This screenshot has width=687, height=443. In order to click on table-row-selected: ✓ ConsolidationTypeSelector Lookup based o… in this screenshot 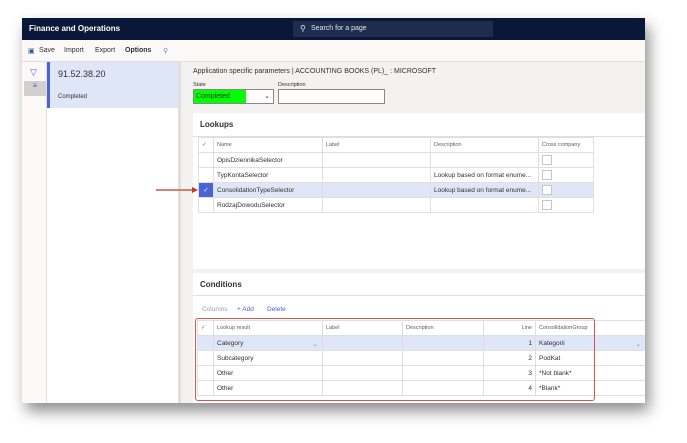, I will do `click(396, 190)`.